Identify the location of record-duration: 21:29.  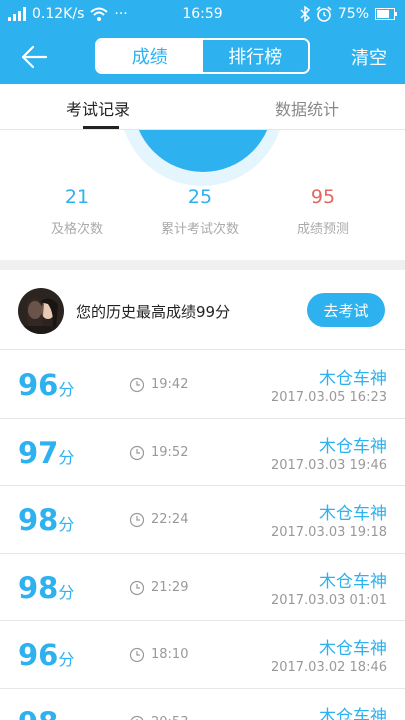
(170, 587).